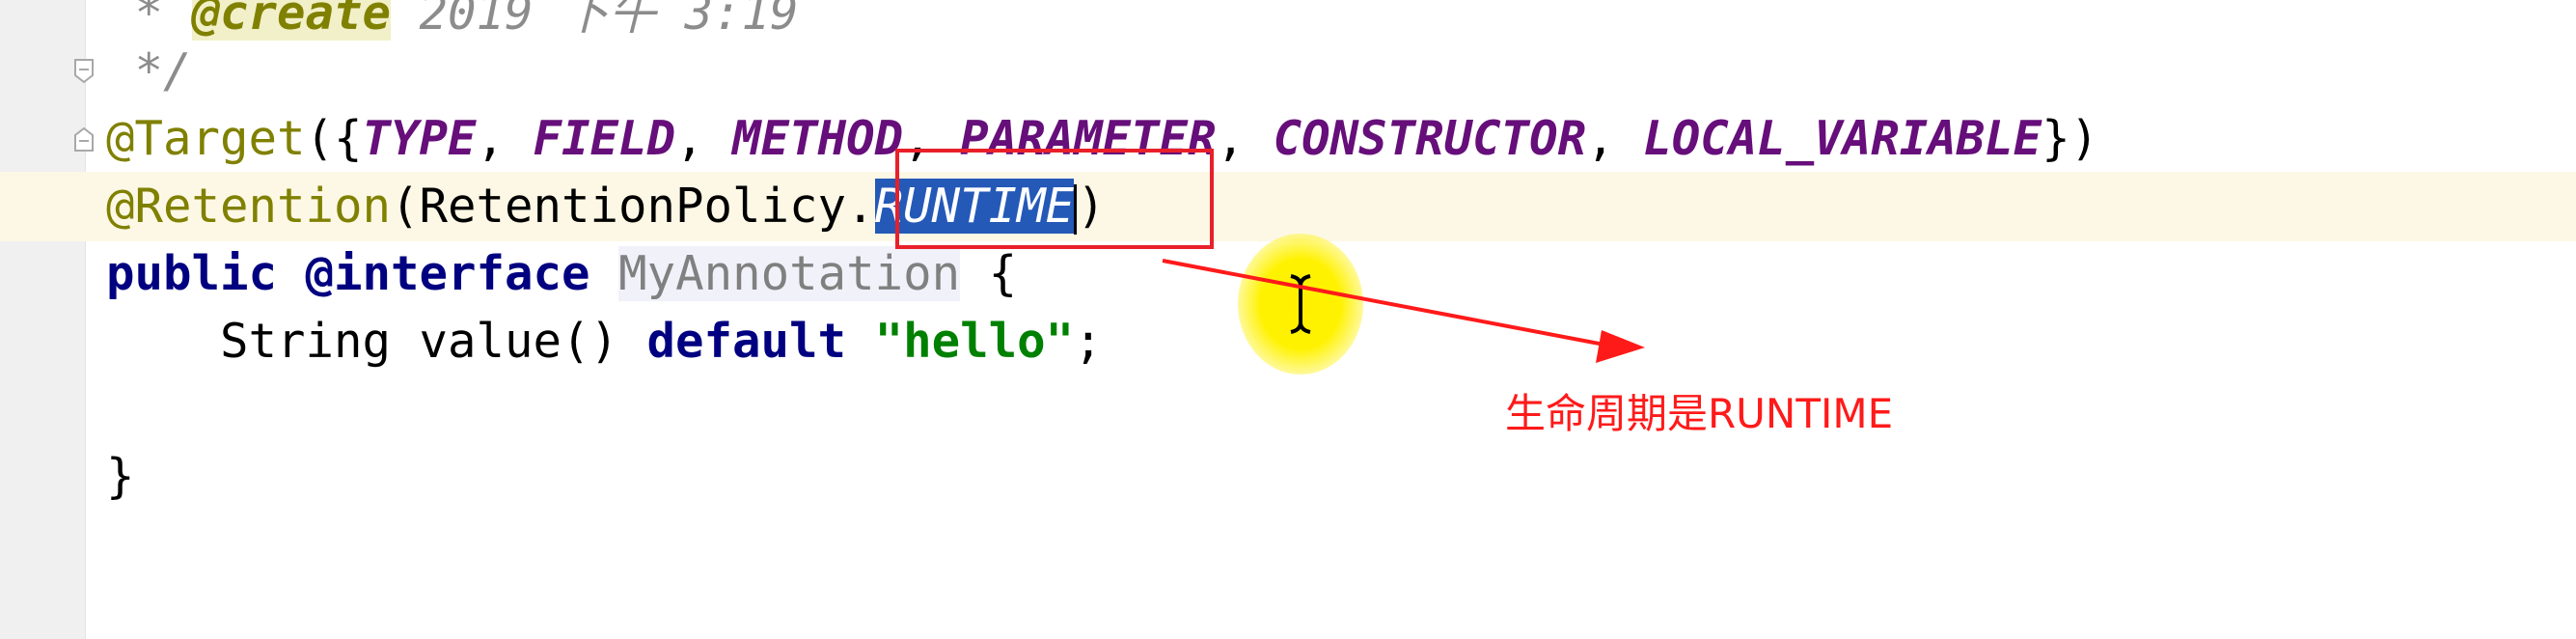  What do you see at coordinates (2070, 139) in the screenshot?
I see `punctuation: })` at bounding box center [2070, 139].